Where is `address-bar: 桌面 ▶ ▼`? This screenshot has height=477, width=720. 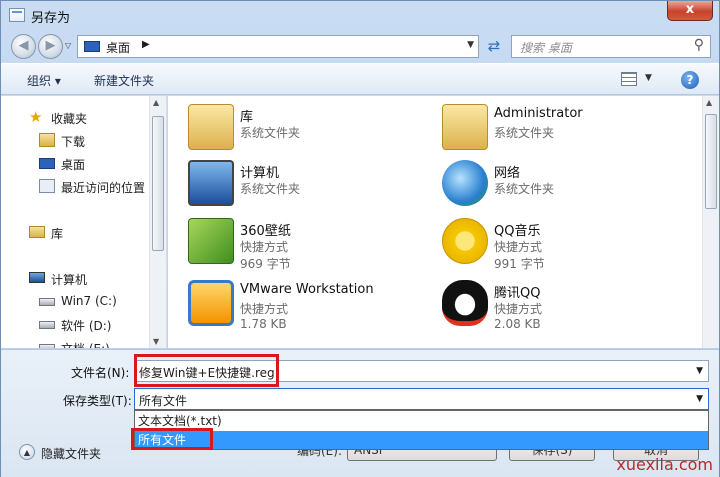 address-bar: 桌面 ▶ ▼ is located at coordinates (278, 46).